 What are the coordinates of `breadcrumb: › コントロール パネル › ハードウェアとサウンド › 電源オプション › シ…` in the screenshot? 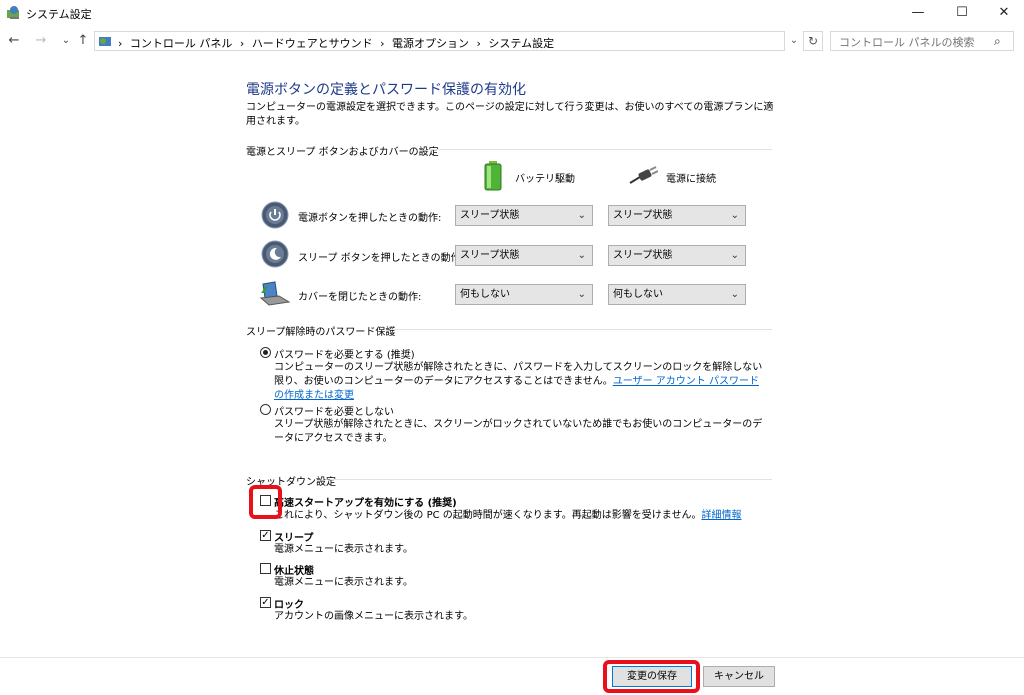 It's located at (338, 43).